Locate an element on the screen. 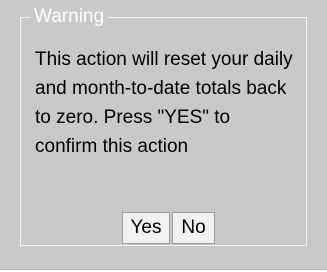  warning-legend: Warning is located at coordinates (69, 17).